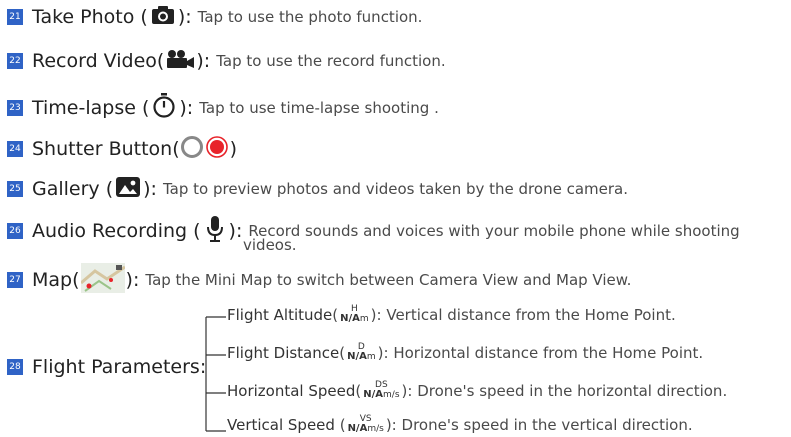  I want to click on param-name: Vertical Speed, so click(281, 424).